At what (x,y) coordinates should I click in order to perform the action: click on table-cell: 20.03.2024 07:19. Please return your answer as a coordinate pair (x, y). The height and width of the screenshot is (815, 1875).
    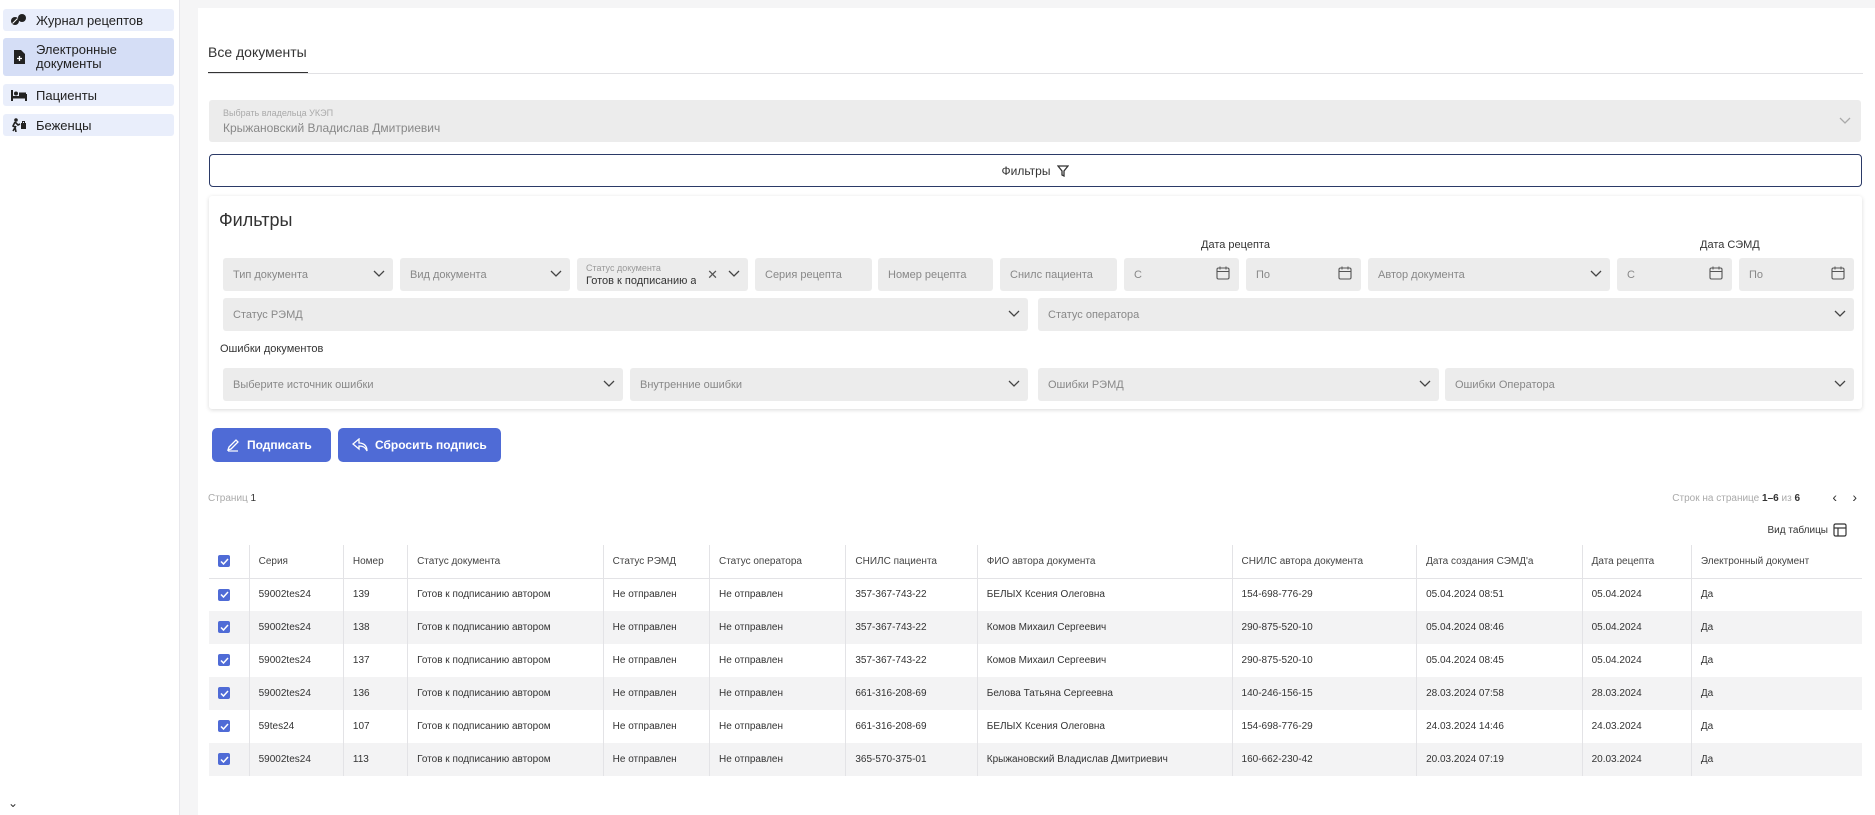
    Looking at the image, I should click on (1499, 759).